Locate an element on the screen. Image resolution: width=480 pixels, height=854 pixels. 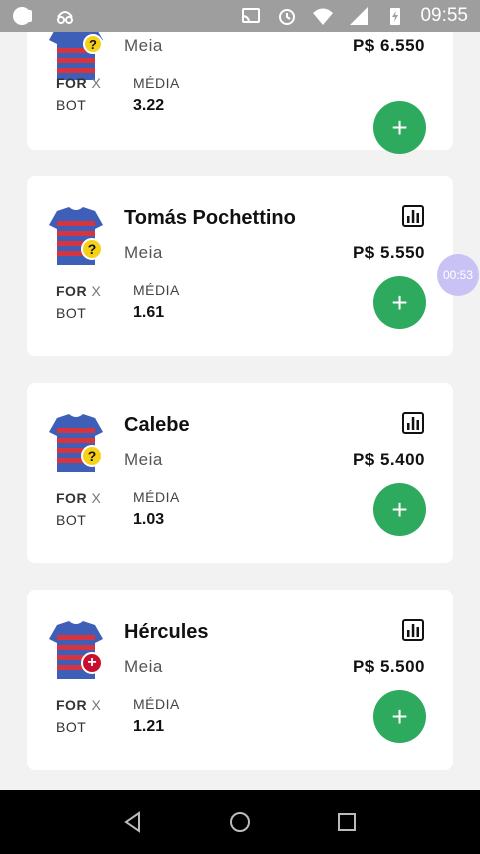
player-price: P$ 5.550 is located at coordinates (388, 252).